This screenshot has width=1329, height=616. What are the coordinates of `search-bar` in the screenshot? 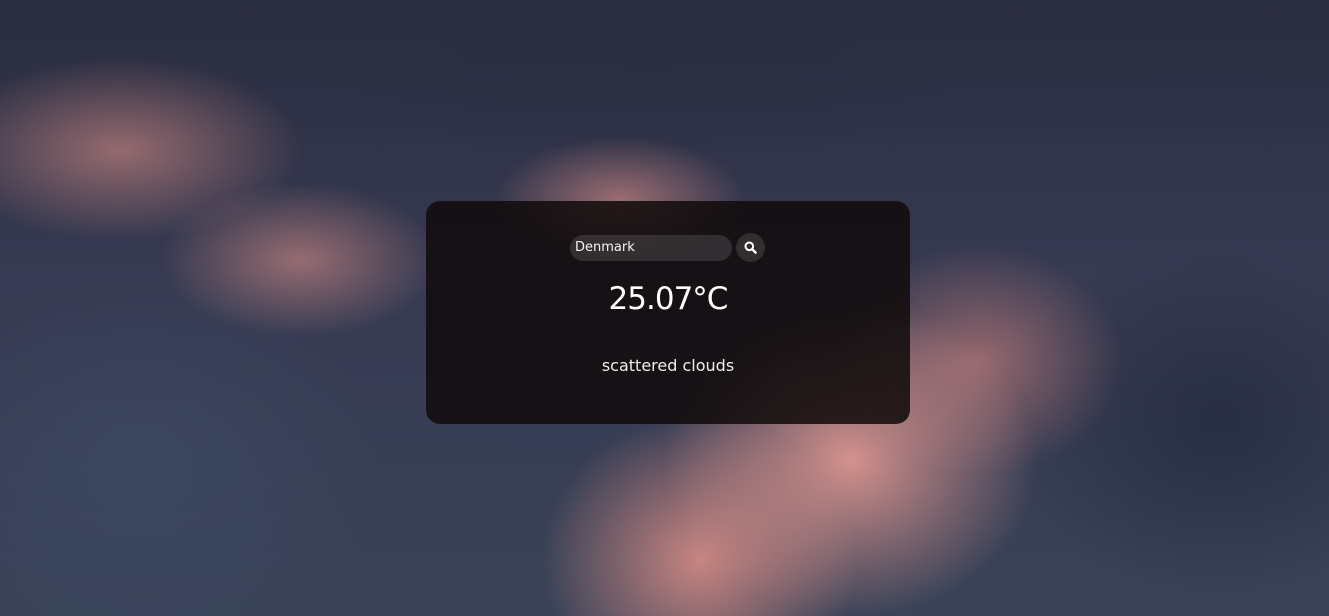 It's located at (667, 247).